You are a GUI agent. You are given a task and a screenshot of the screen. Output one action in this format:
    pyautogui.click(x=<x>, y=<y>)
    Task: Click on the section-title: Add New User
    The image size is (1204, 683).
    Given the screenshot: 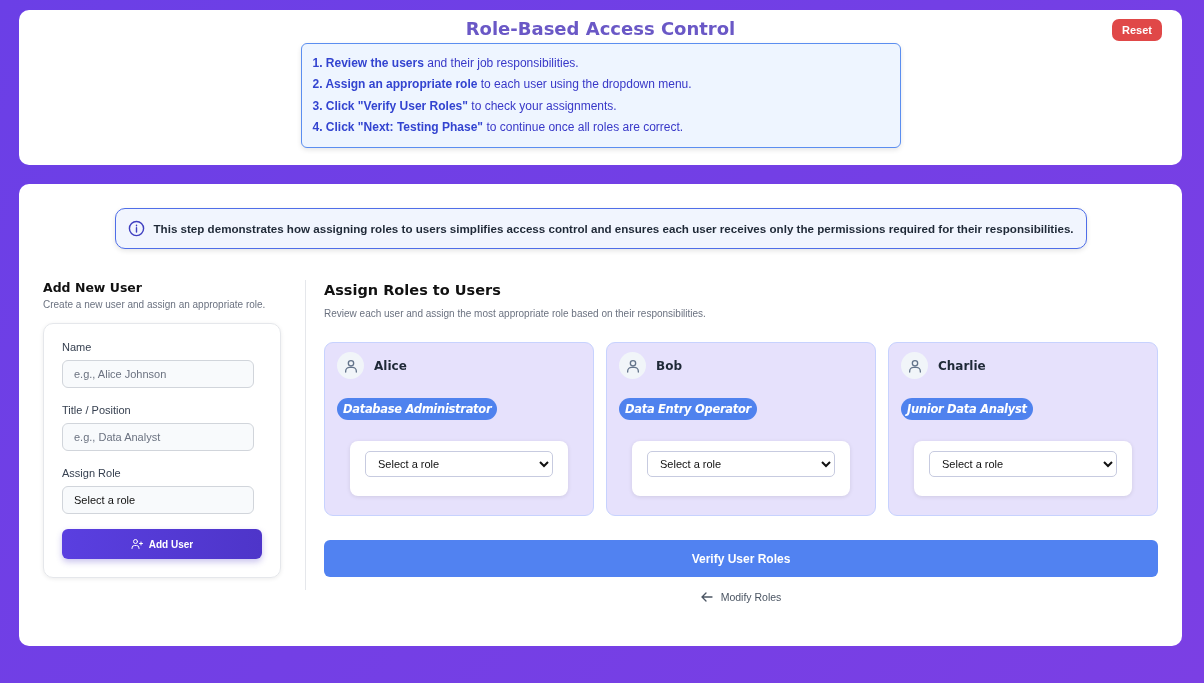 What is the action you would take?
    pyautogui.click(x=93, y=288)
    